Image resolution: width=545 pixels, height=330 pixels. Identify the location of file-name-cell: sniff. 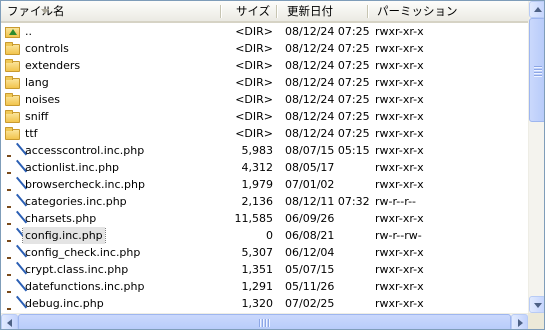
(113, 116).